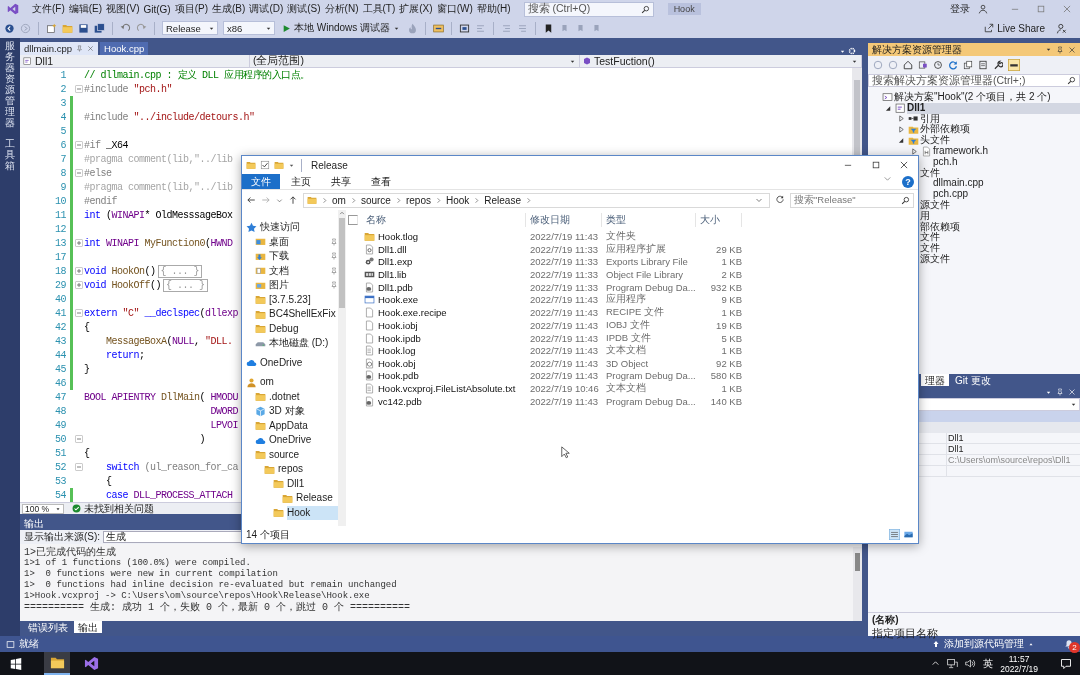 This screenshot has width=1080, height=675. Describe the element at coordinates (298, 270) in the screenshot. I see `nav-item: 文档` at that location.